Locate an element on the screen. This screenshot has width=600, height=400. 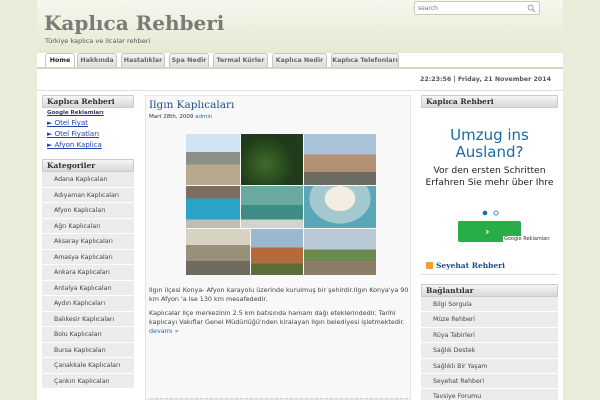
rss-divider is located at coordinates (489, 274).